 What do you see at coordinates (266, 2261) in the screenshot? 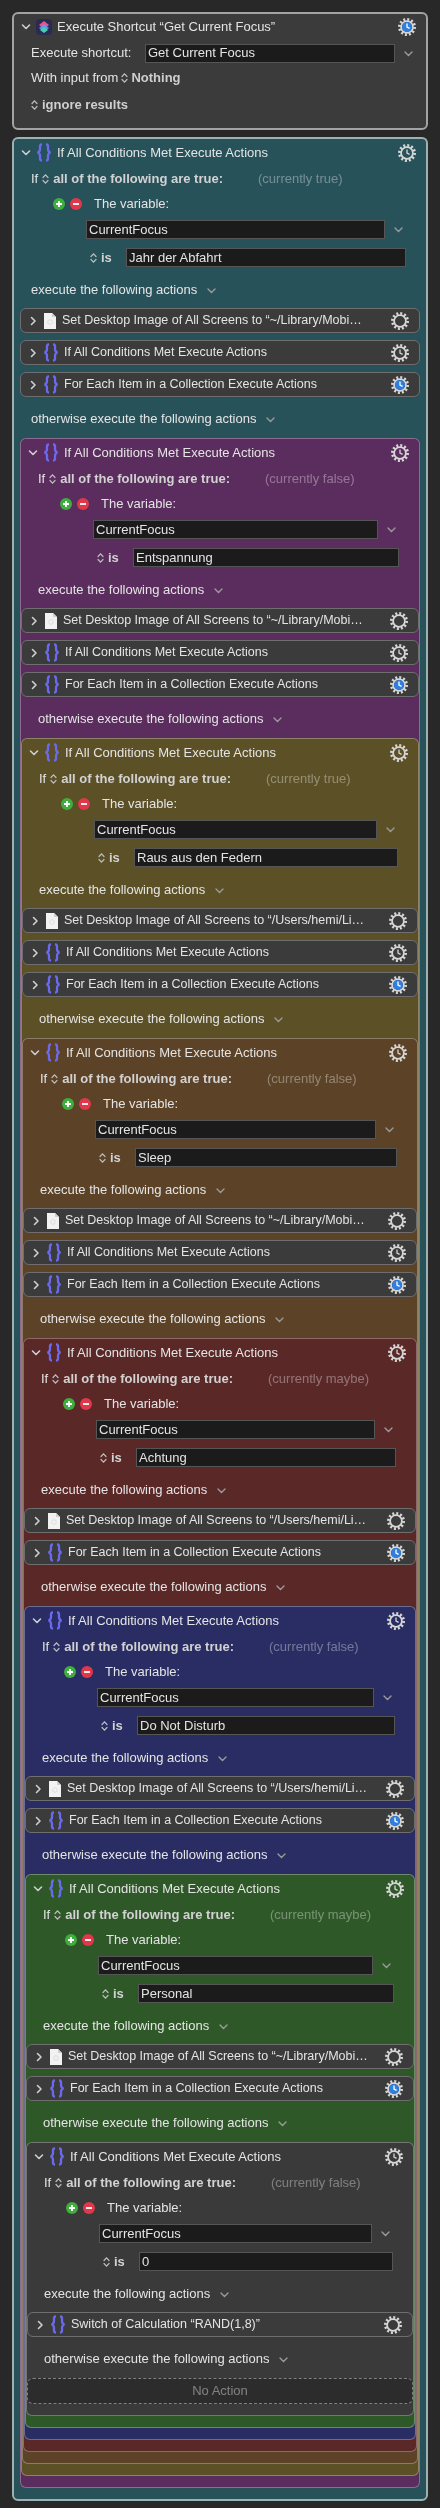
I see `value-field: 0` at bounding box center [266, 2261].